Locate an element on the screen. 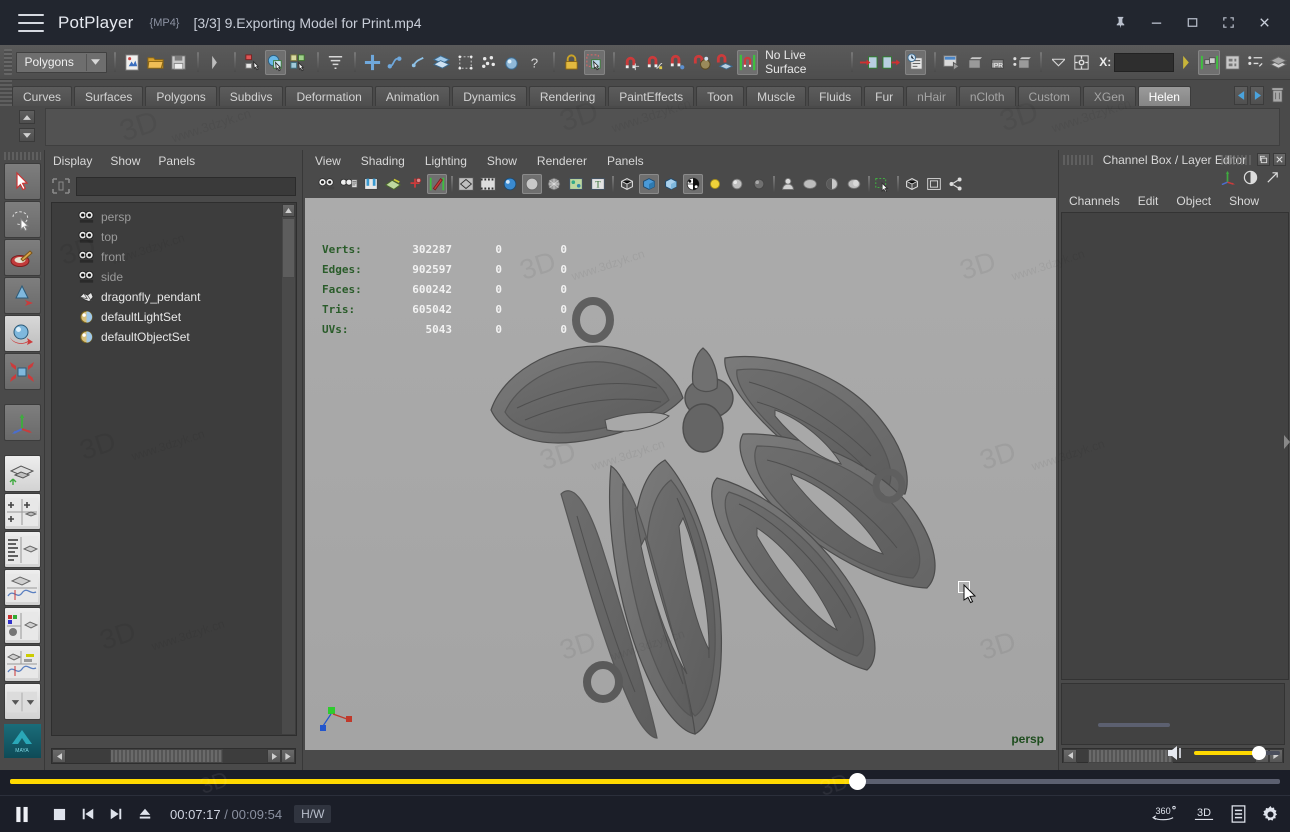 The width and height of the screenshot is (1290, 832). persp-graph-outliner-layout-icon is located at coordinates (22, 663).